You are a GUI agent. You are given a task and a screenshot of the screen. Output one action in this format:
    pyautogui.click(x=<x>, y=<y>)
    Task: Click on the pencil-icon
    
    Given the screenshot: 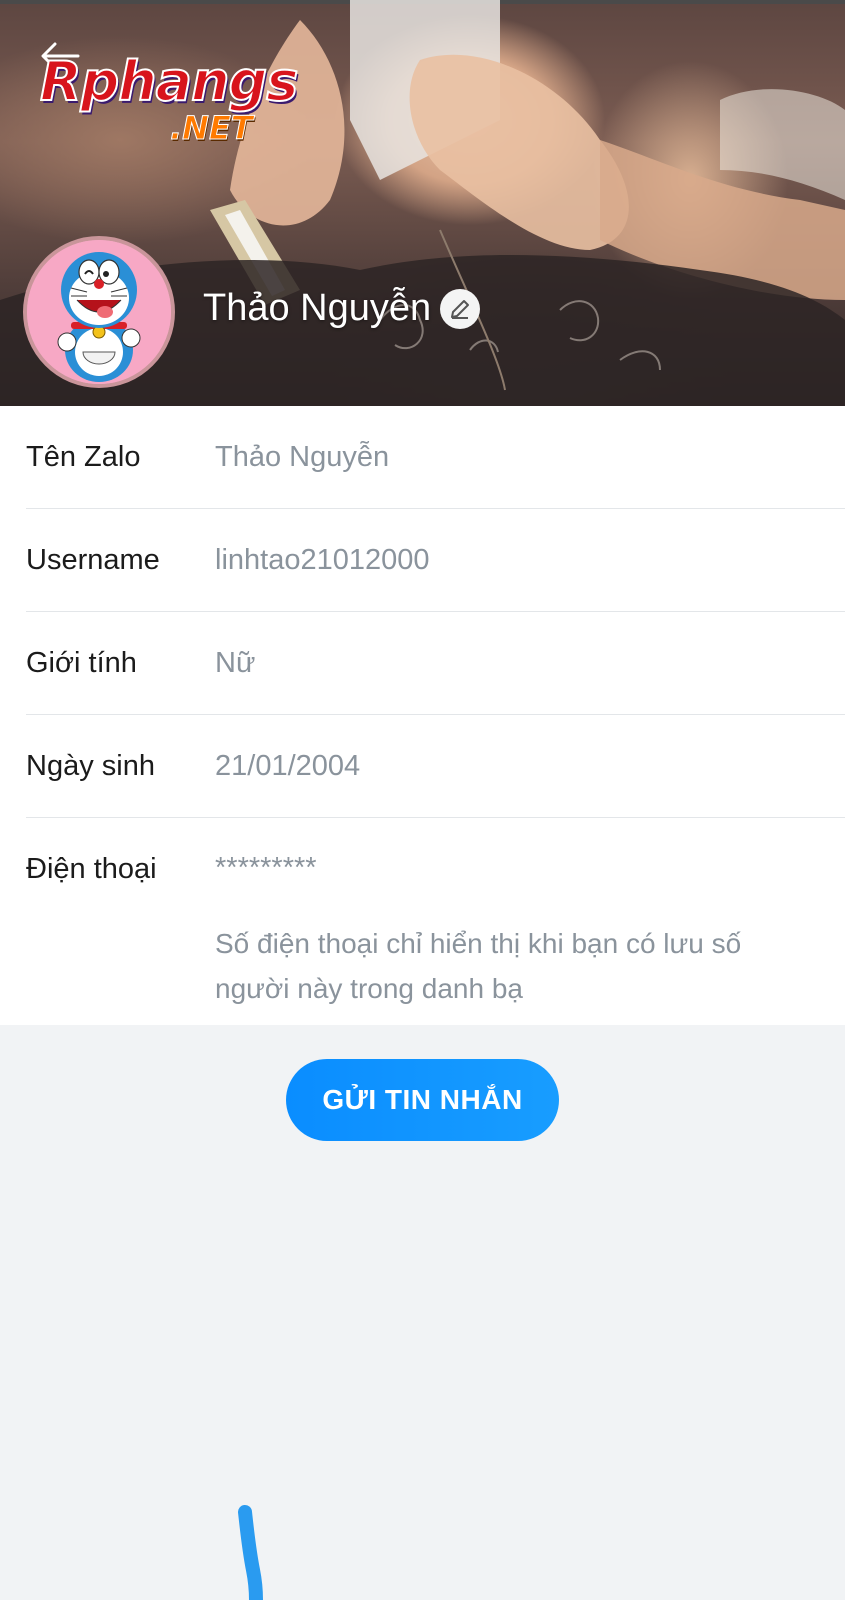 What is the action you would take?
    pyautogui.click(x=460, y=309)
    